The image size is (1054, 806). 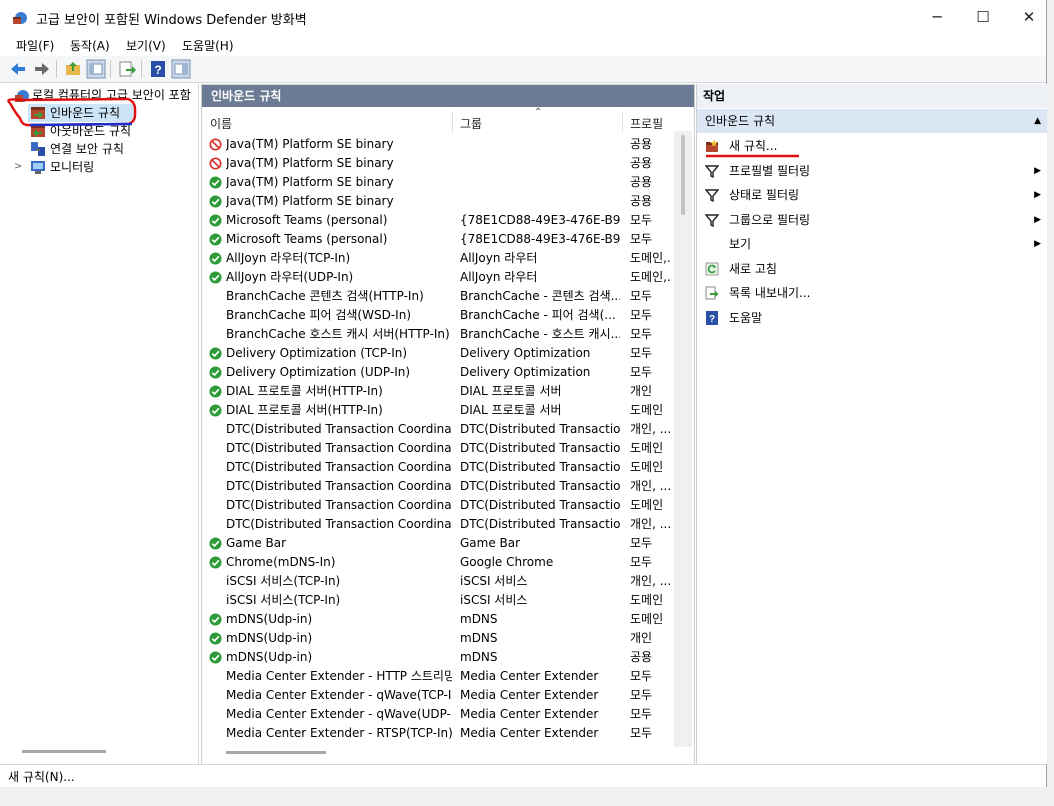 What do you see at coordinates (181, 69) in the screenshot?
I see `show-hide-action-pane-icon` at bounding box center [181, 69].